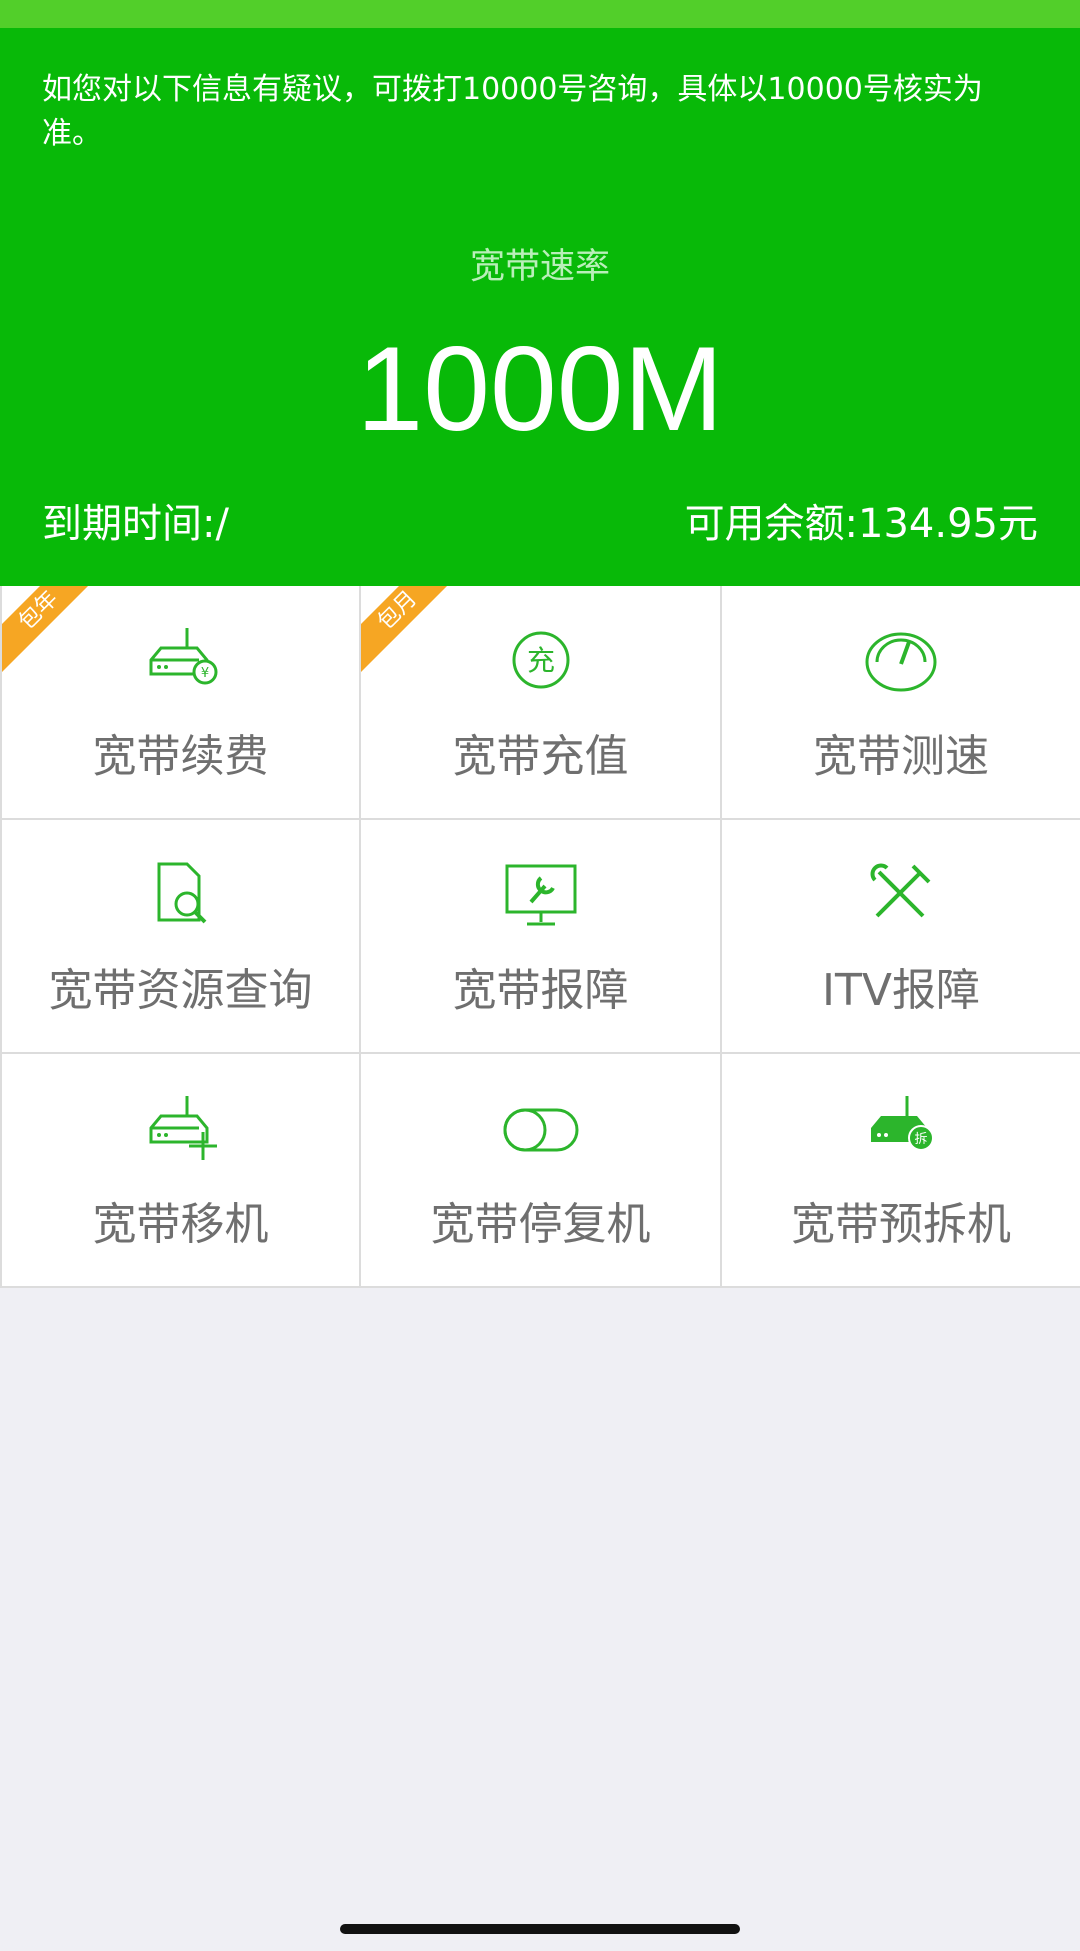 The width and height of the screenshot is (1080, 1951). What do you see at coordinates (540, 756) in the screenshot?
I see `grid-item-label: 宽带充值` at bounding box center [540, 756].